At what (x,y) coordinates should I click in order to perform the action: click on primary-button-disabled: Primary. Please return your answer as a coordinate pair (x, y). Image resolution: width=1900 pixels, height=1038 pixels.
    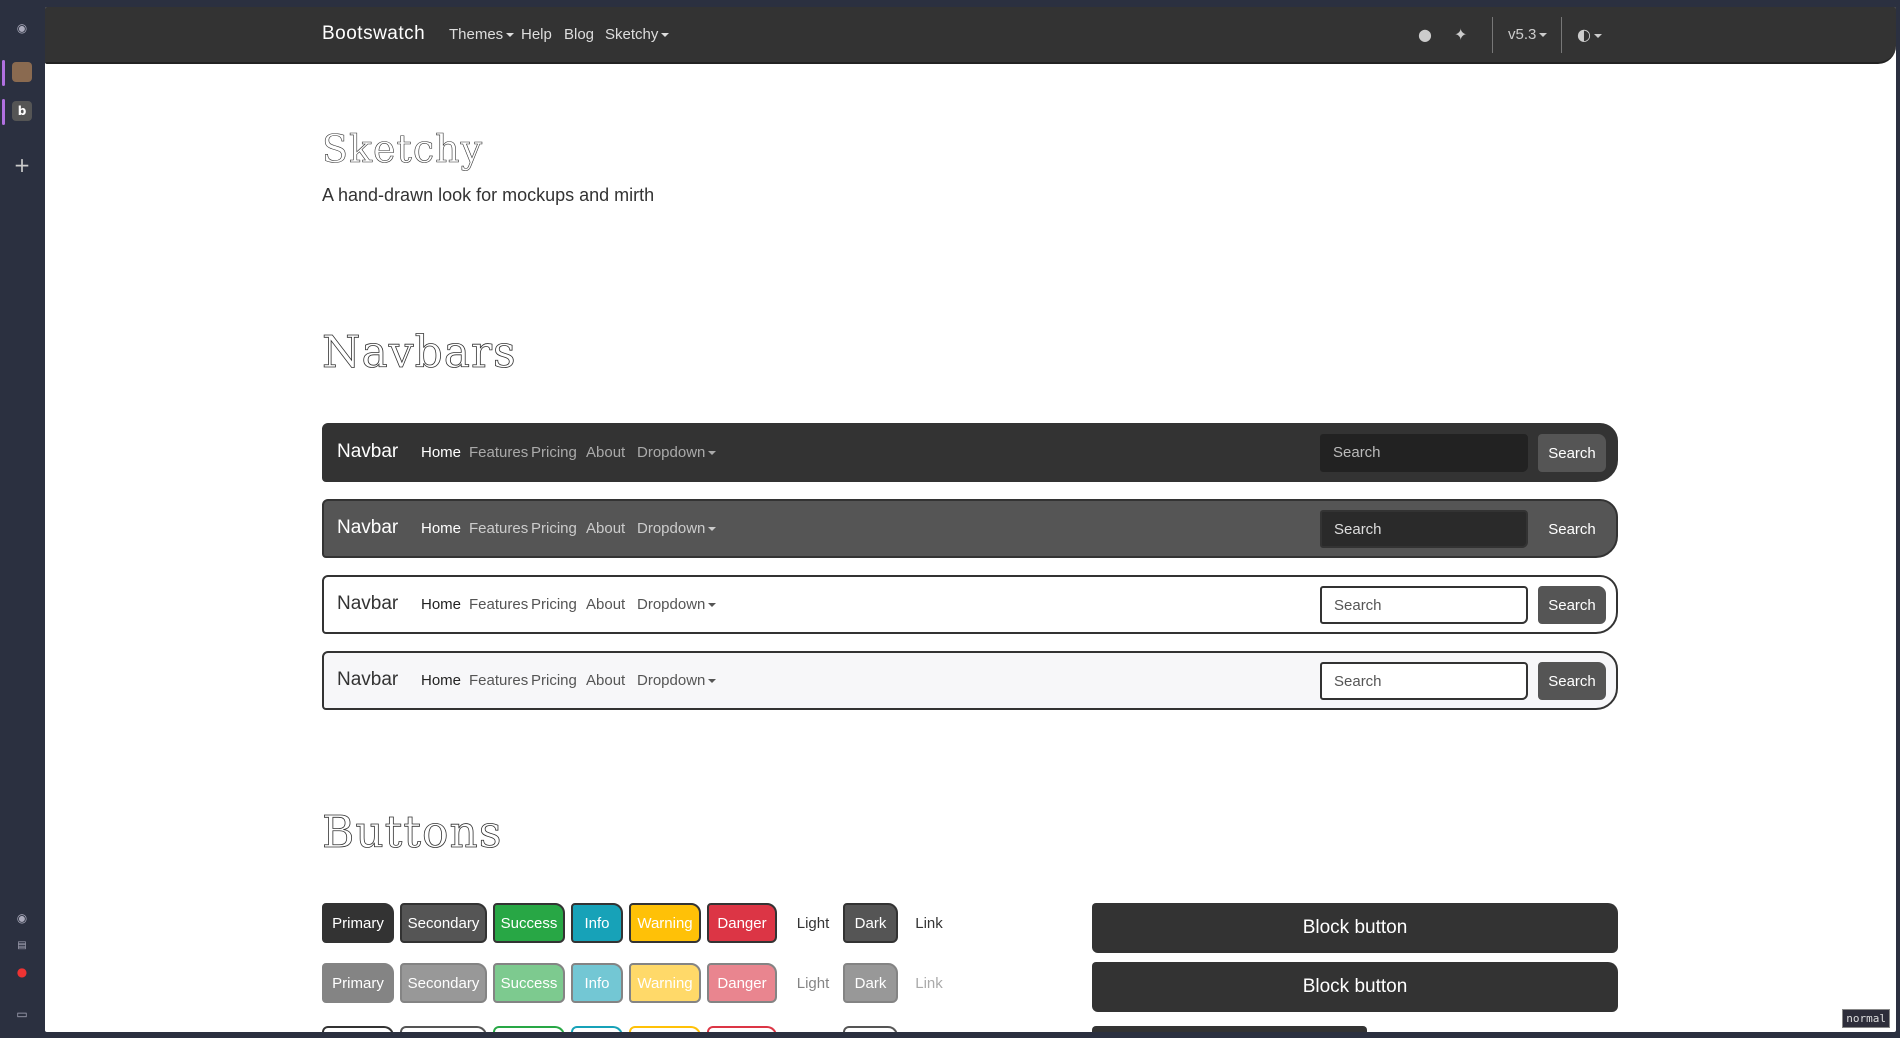
    Looking at the image, I should click on (358, 983).